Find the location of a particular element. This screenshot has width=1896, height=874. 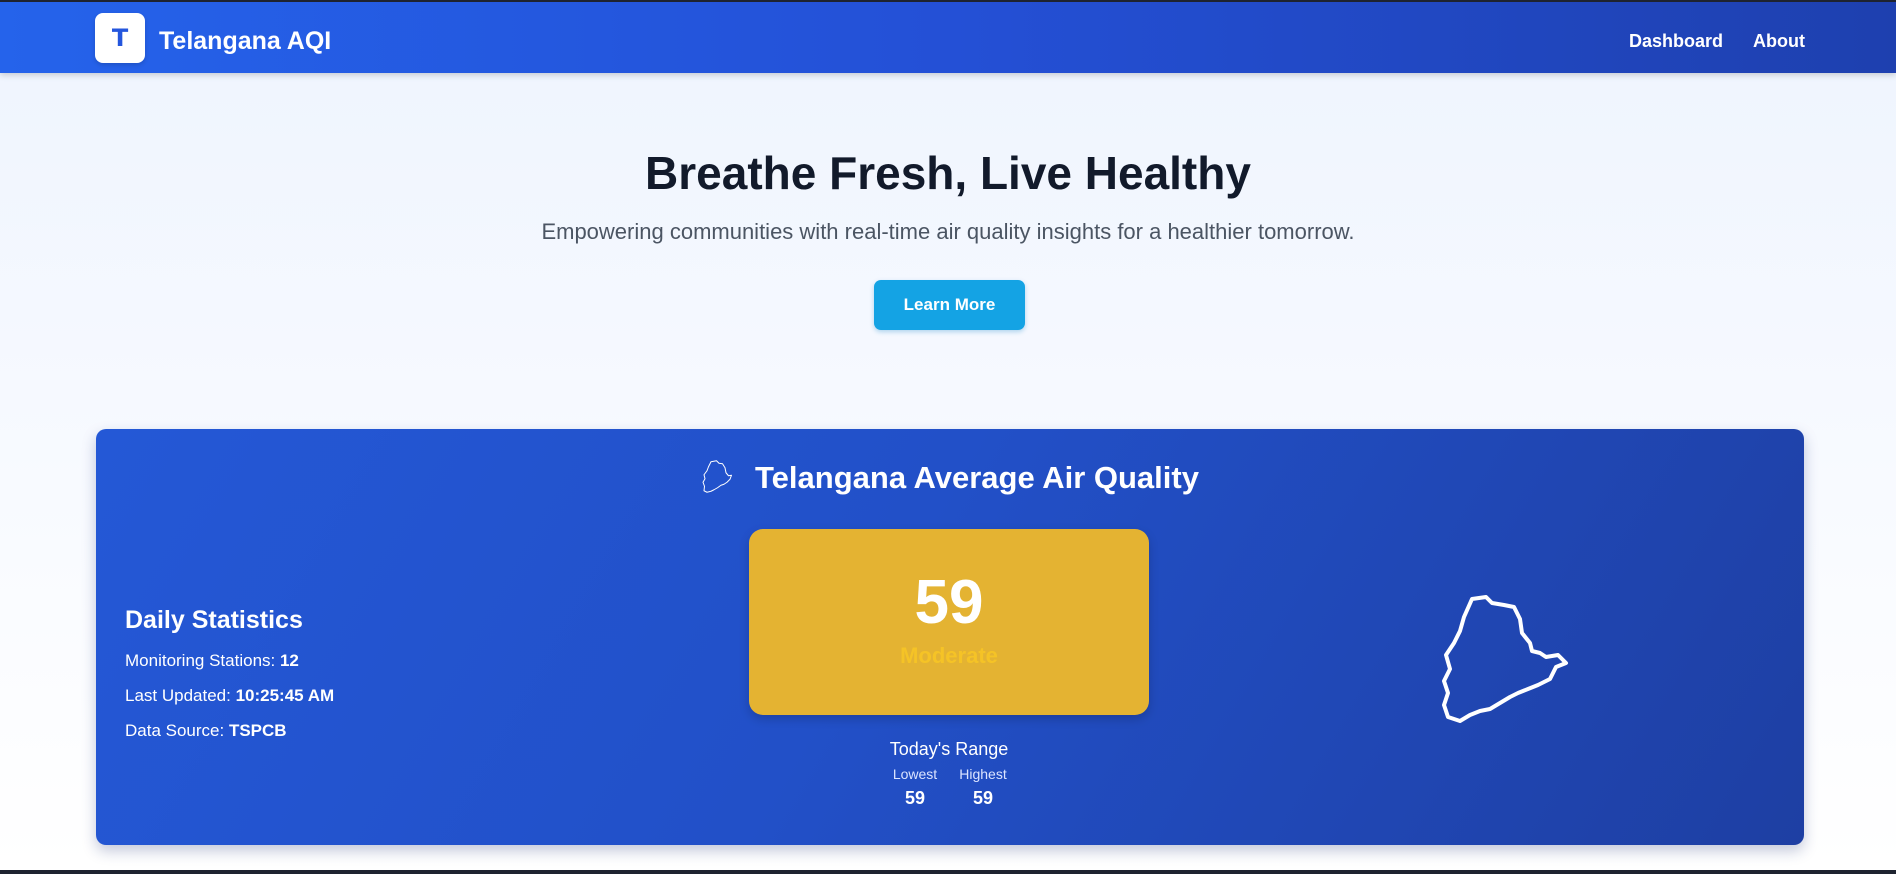

nav-link-dashboard: Dashboard is located at coordinates (1676, 41).